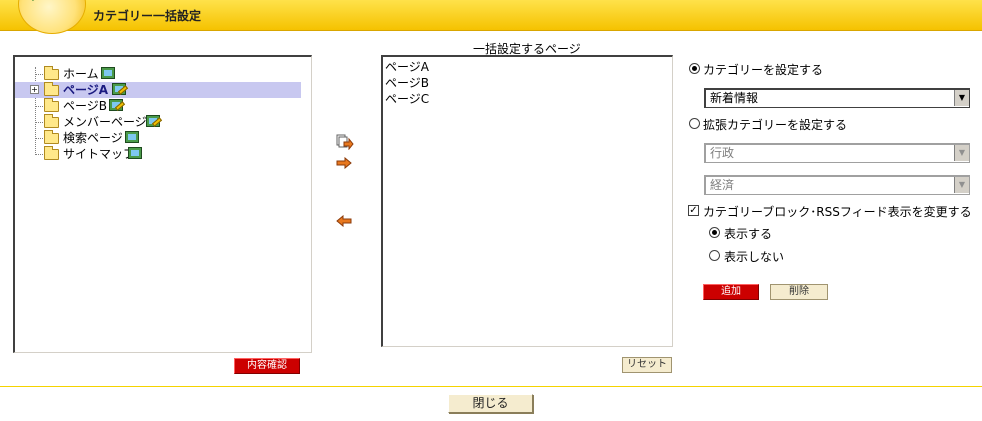  I want to click on tree-item-label: 検索ページ, so click(93, 138).